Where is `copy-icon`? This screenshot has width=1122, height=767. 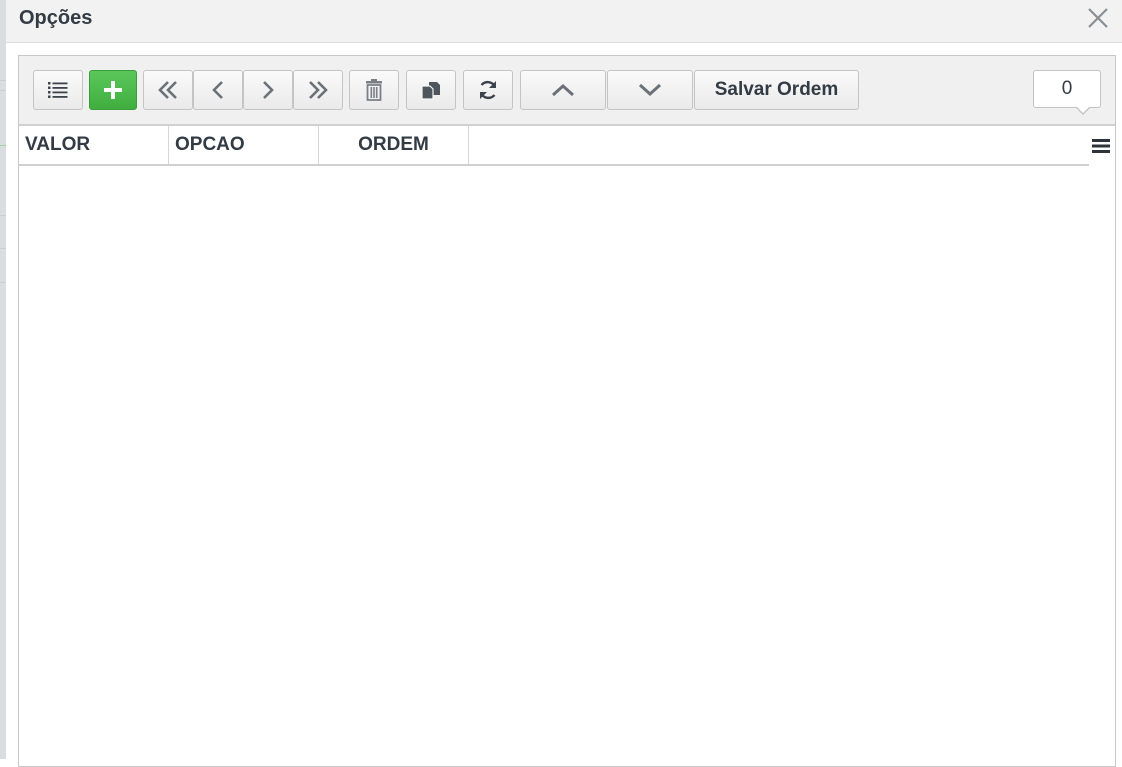 copy-icon is located at coordinates (431, 90).